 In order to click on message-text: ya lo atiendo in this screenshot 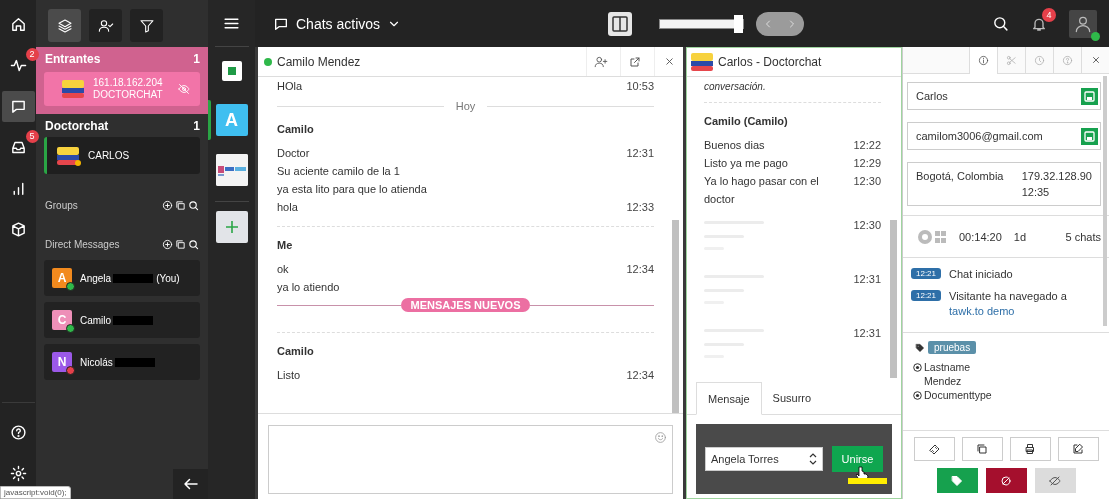, I will do `click(308, 287)`.